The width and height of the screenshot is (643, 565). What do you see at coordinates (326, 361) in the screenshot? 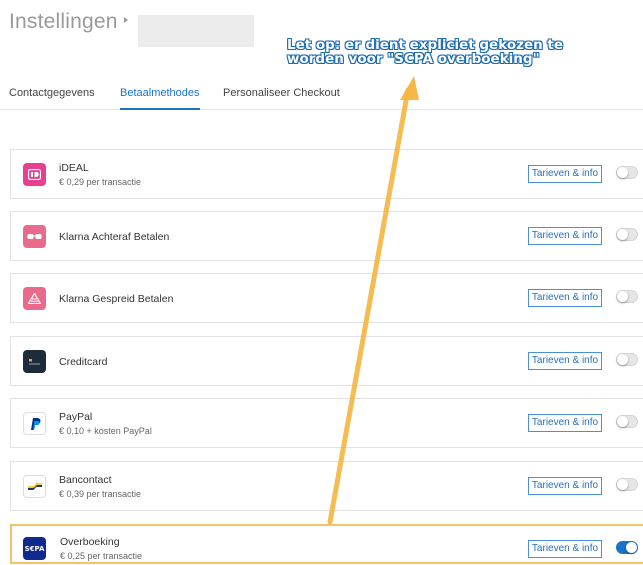
I see `payment-method-creditcard: Creditcard Tarieven & info` at bounding box center [326, 361].